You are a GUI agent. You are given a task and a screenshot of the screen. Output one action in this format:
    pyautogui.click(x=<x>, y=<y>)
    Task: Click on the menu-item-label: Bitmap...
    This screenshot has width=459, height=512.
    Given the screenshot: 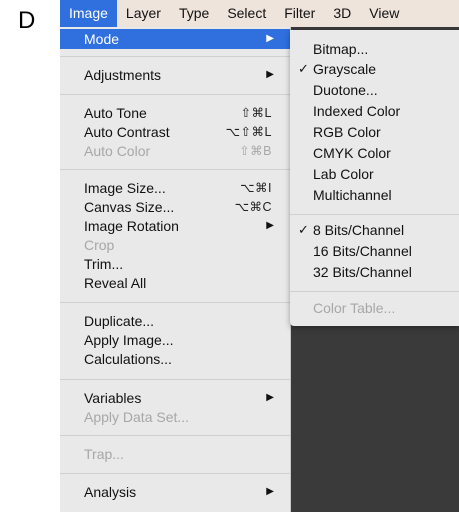 What is the action you would take?
    pyautogui.click(x=341, y=49)
    